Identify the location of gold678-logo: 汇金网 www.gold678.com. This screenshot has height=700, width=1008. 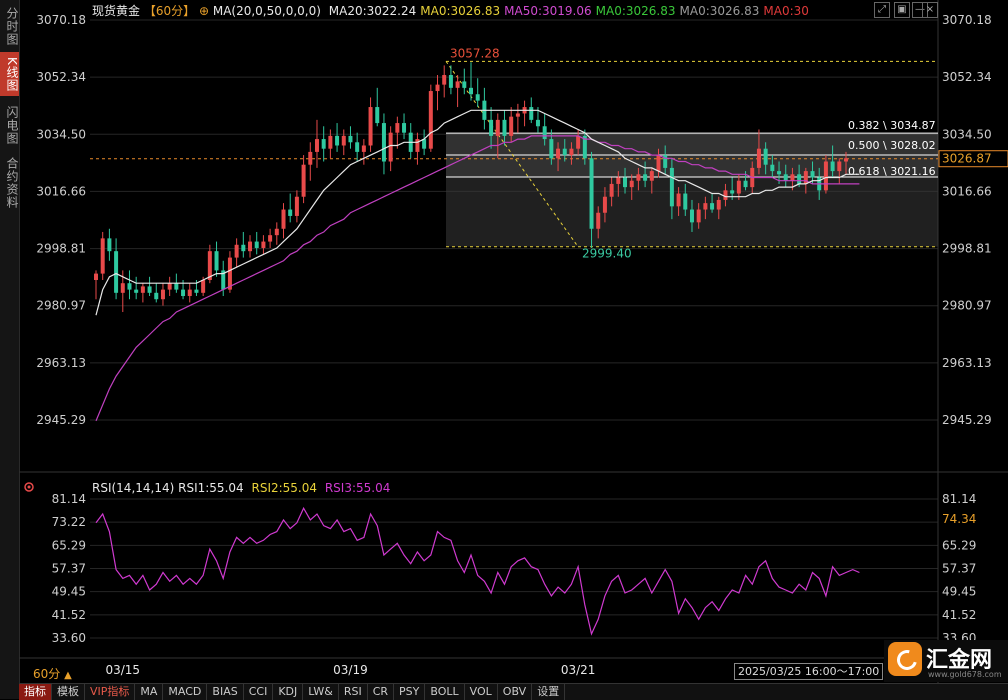
(946, 661).